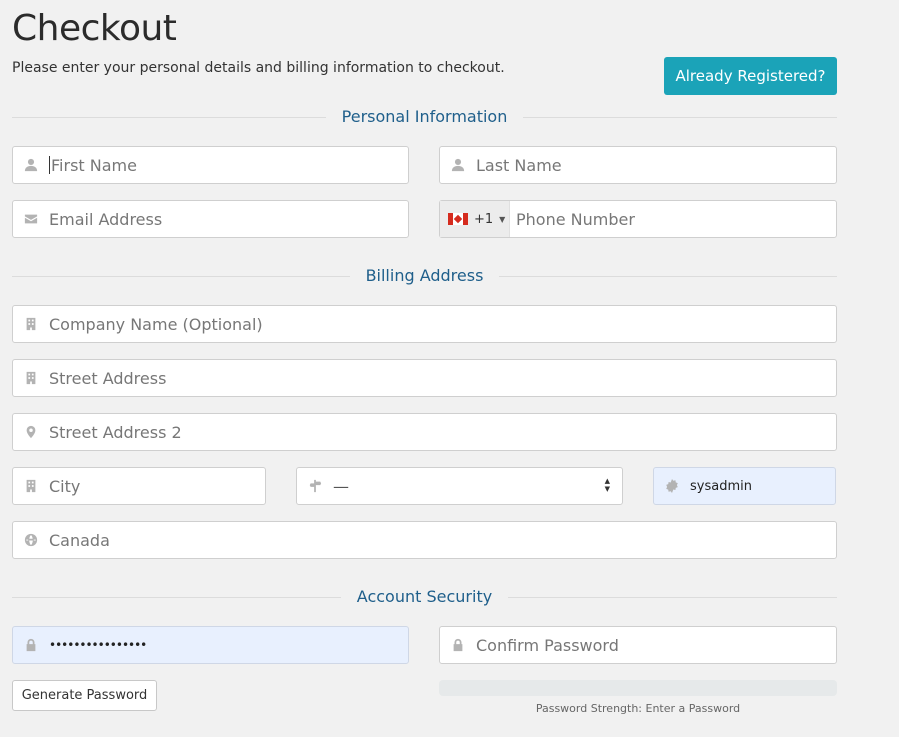 This screenshot has height=737, width=899. What do you see at coordinates (750, 76) in the screenshot?
I see `already-registered-button: Already Registered?` at bounding box center [750, 76].